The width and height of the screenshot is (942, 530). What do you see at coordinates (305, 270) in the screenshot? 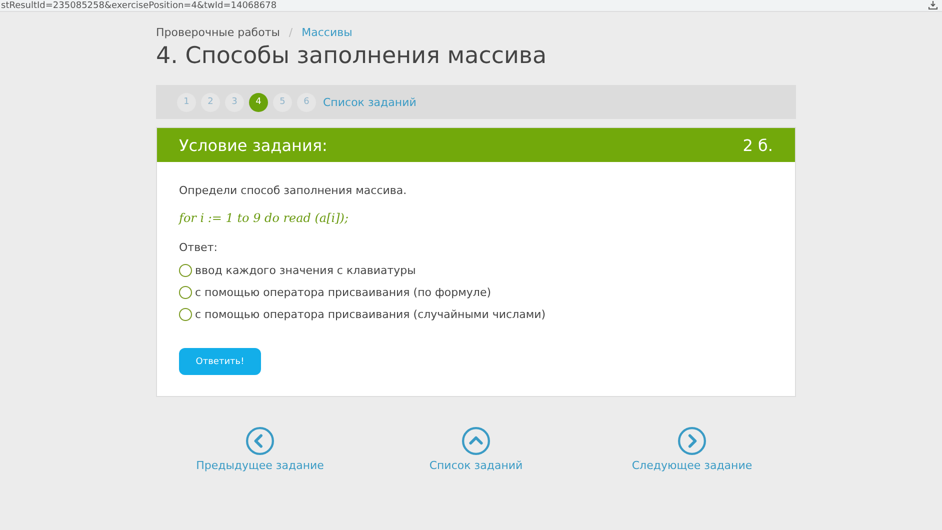
I see `option-label: ввод каждого значения с клавиатуры` at bounding box center [305, 270].